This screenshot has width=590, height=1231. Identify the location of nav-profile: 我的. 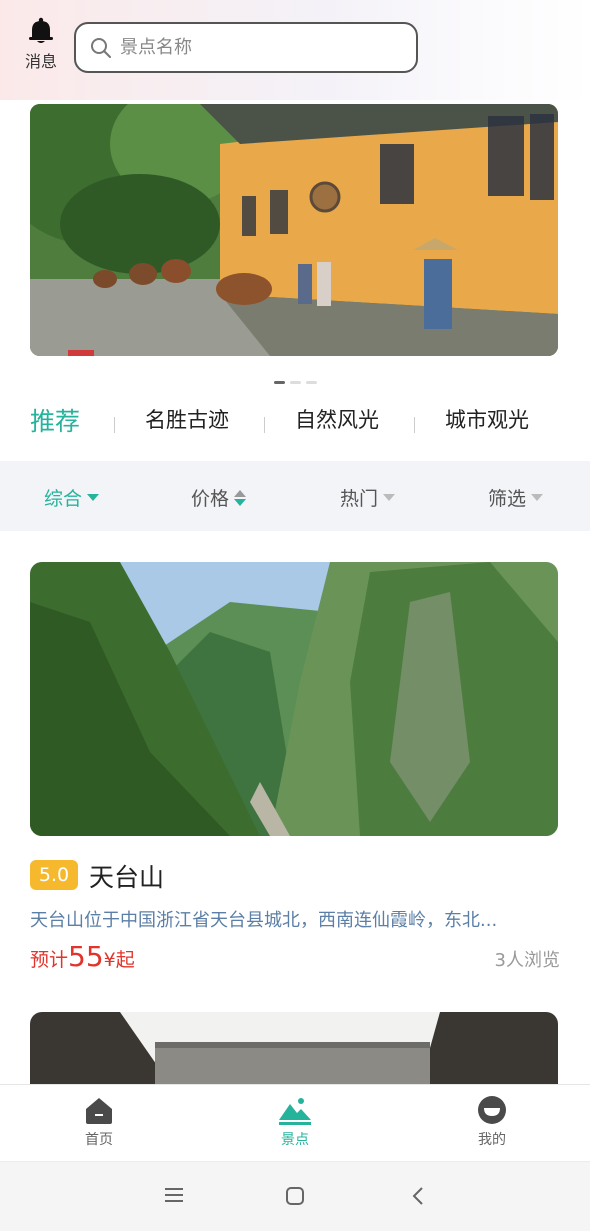
(492, 1122).